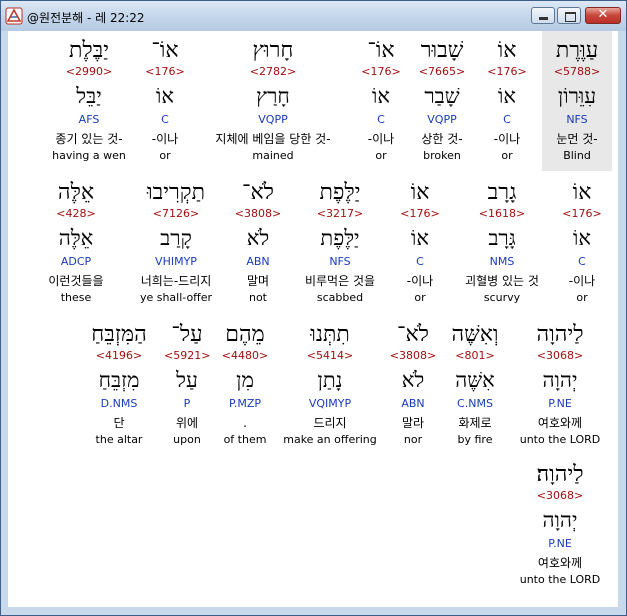 This screenshot has width=627, height=616. What do you see at coordinates (187, 423) in the screenshot?
I see `korean-gloss: 위에` at bounding box center [187, 423].